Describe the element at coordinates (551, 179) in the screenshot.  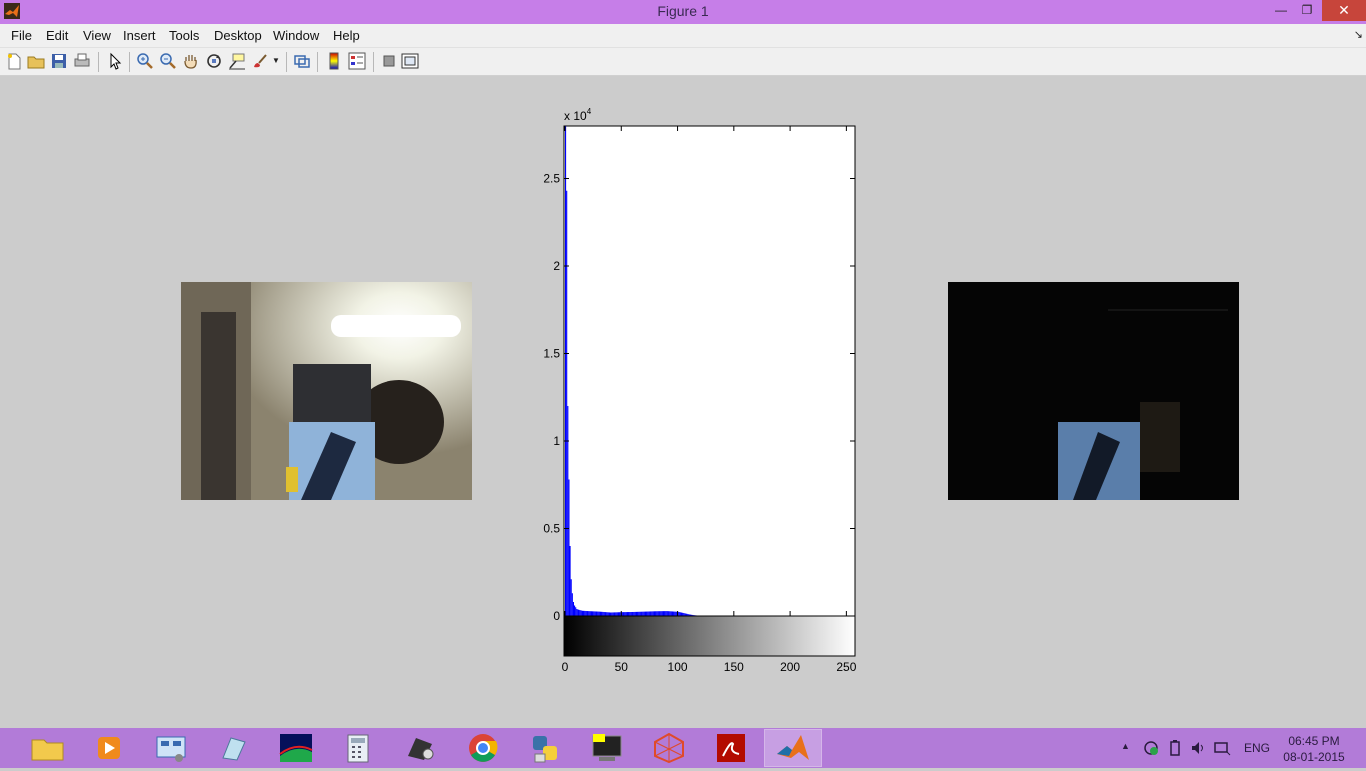
I see `y-tick-label: 2.5` at that location.